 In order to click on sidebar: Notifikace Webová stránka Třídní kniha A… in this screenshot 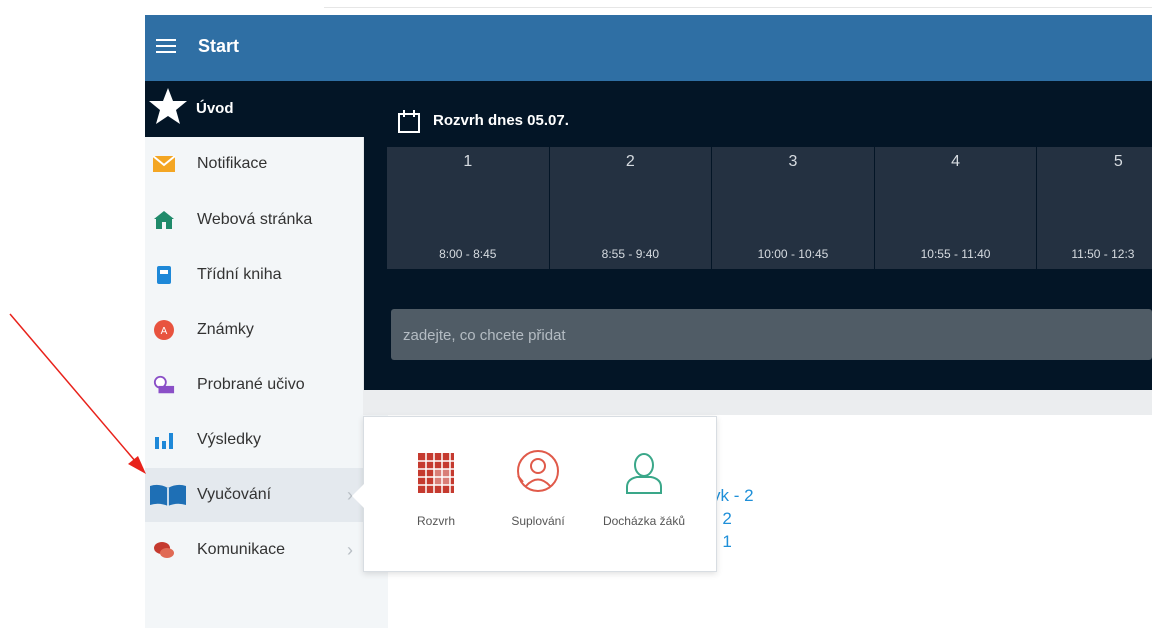, I will do `click(254, 382)`.